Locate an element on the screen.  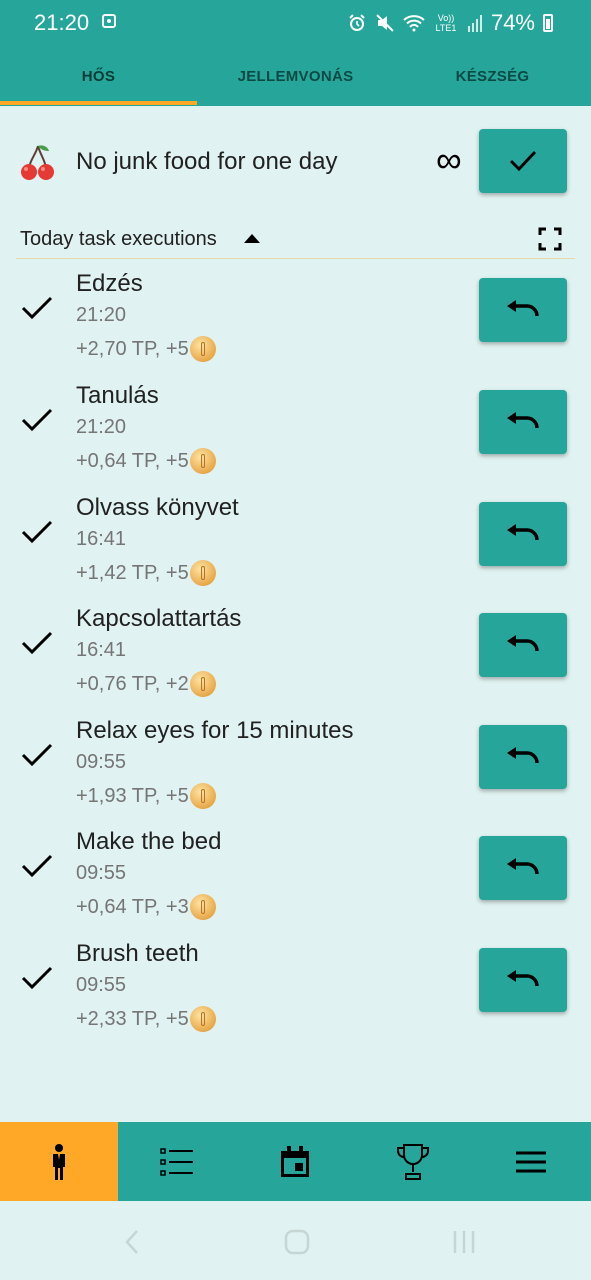
habit-row: No junk food for one day ∞ is located at coordinates (295, 162).